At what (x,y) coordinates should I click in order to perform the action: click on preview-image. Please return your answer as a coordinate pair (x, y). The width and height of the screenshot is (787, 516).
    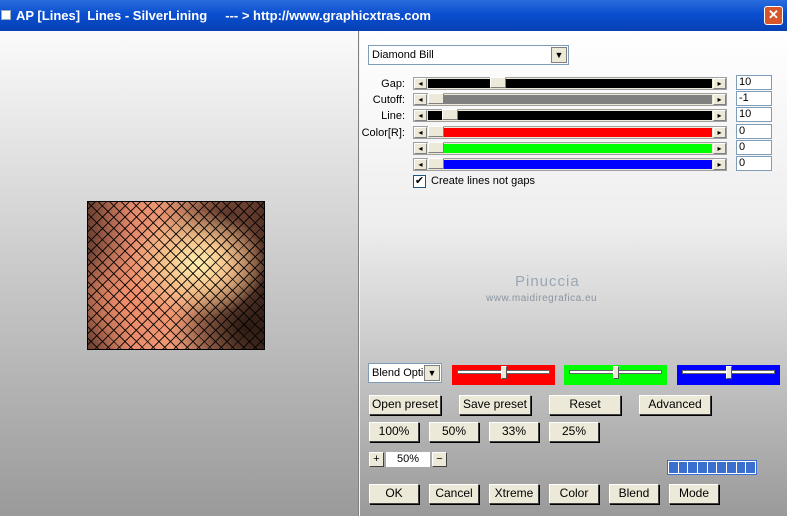
    Looking at the image, I should click on (176, 275).